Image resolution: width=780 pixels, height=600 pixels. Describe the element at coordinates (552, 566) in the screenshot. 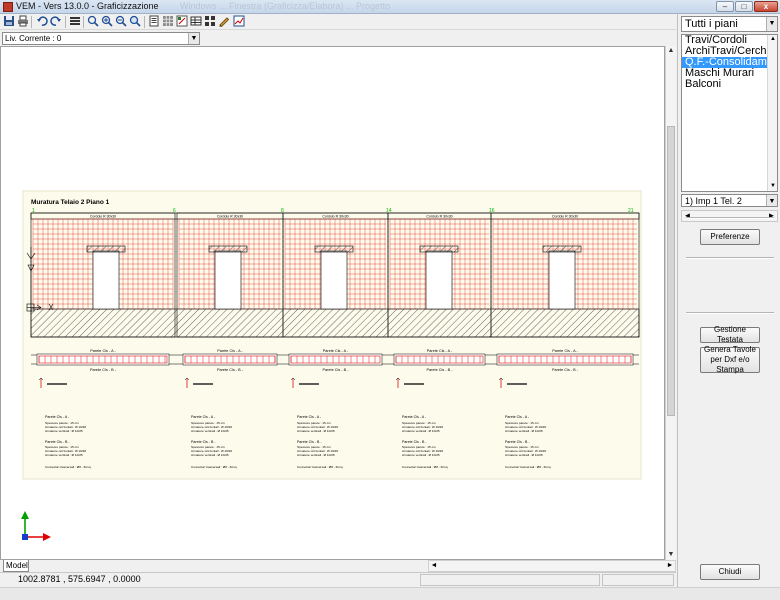

I see `horizontal-scrollbar: ◄ ►` at that location.